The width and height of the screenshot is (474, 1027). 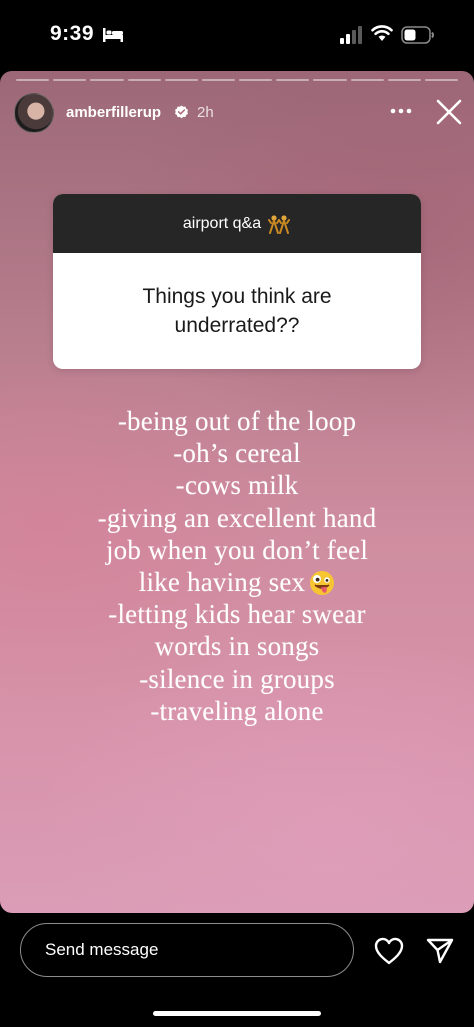 I want to click on status-time: 9:39, so click(x=72, y=33).